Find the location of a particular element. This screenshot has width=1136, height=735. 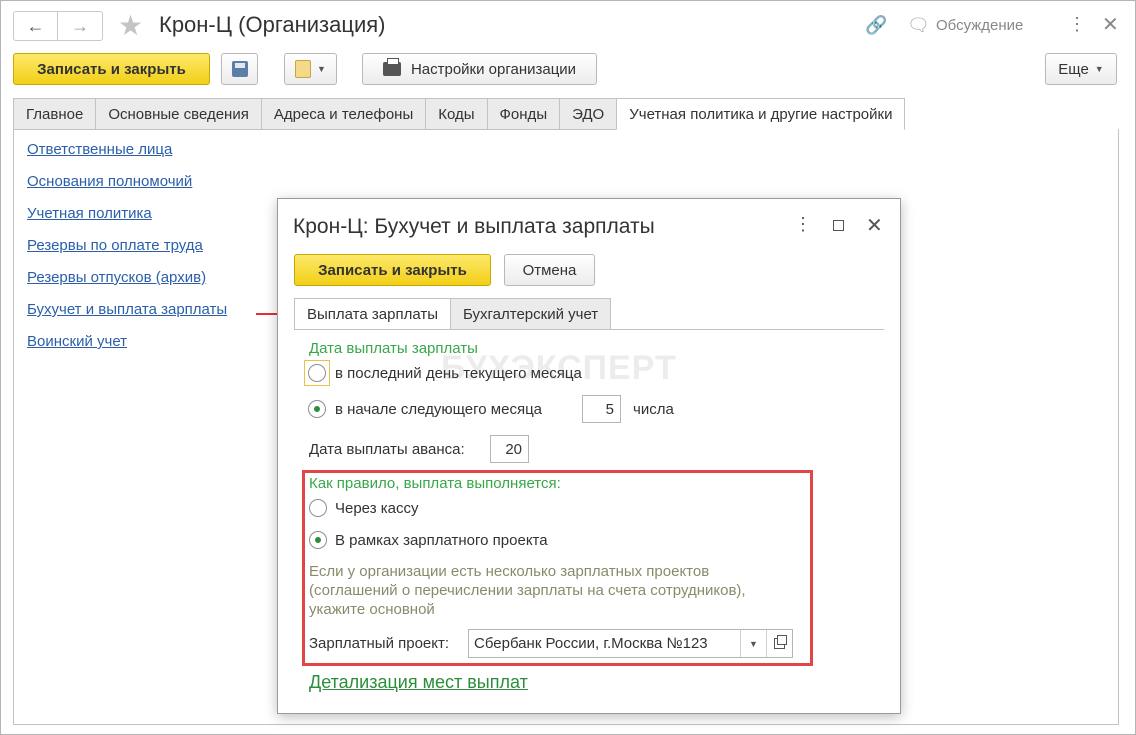

radio-next-month is located at coordinates (317, 409).